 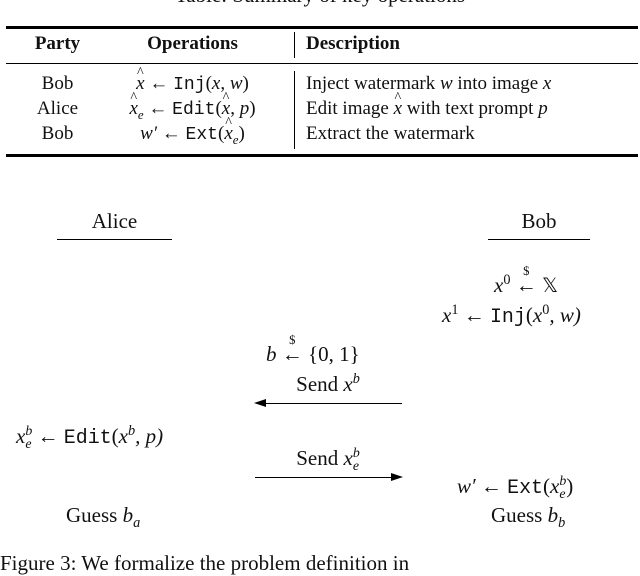 What do you see at coordinates (511, 315) in the screenshot?
I see `bob-inject-x1: x1 ← Inj(x0, w)` at bounding box center [511, 315].